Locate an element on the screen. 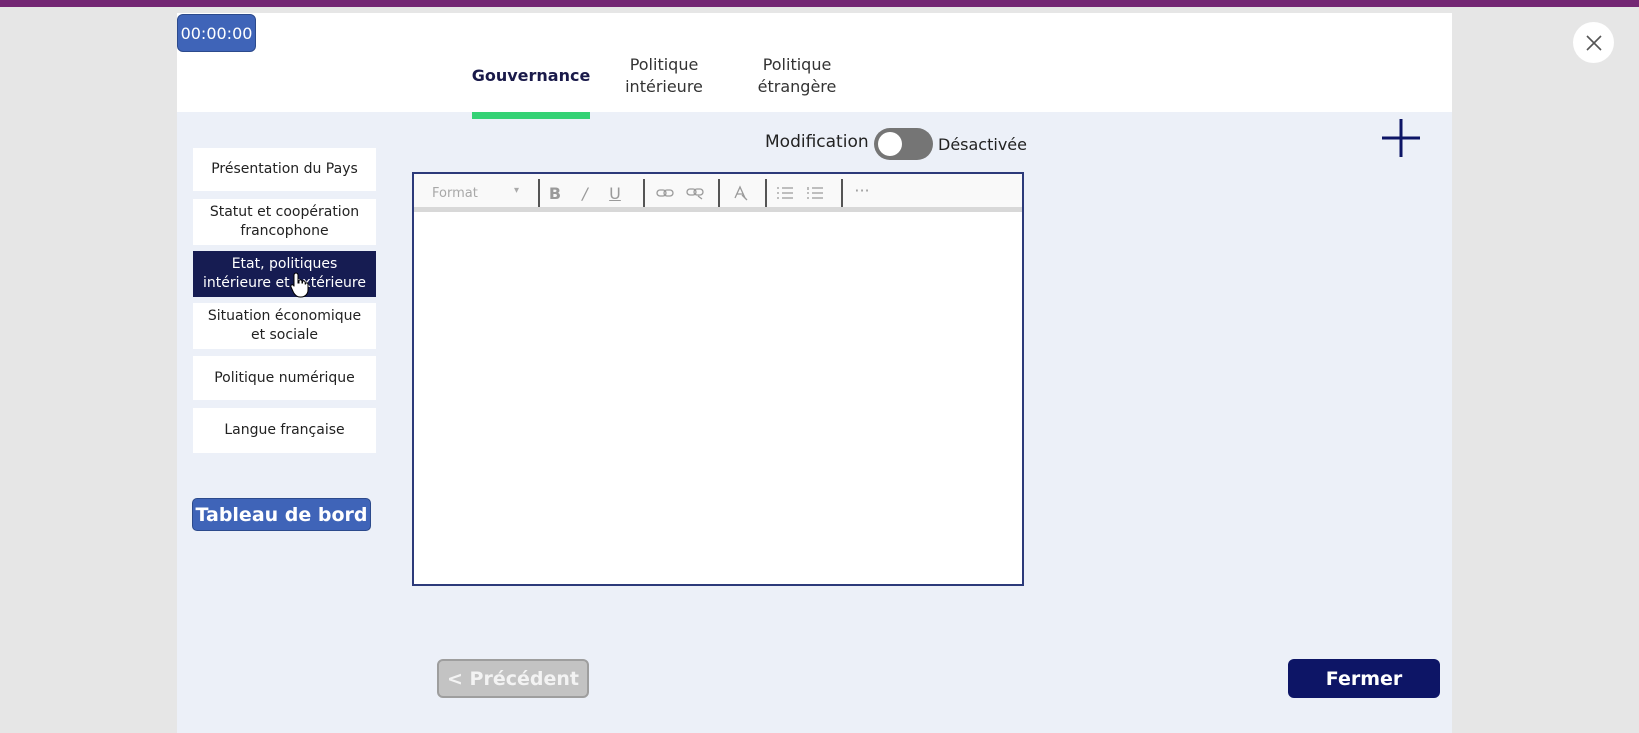 Image resolution: width=1639 pixels, height=733 pixels. add-button is located at coordinates (1401, 138).